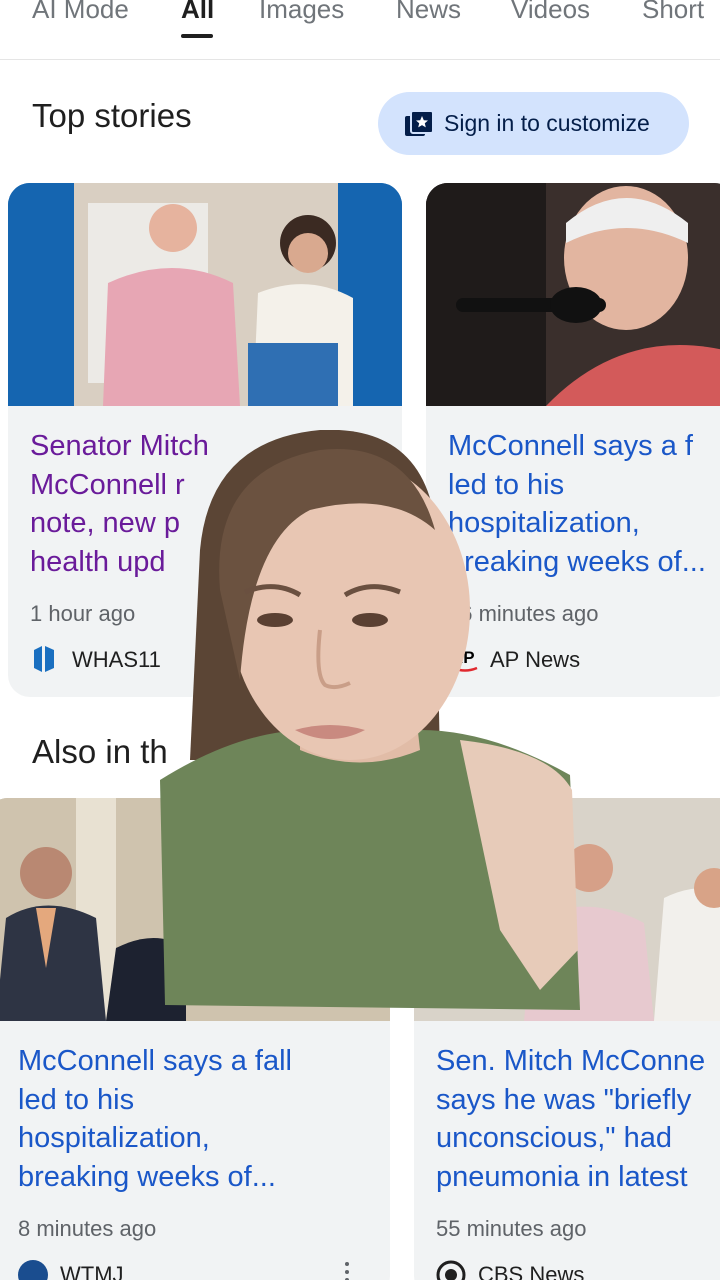  I want to click on also-in-news-title: Also in th, so click(100, 751).